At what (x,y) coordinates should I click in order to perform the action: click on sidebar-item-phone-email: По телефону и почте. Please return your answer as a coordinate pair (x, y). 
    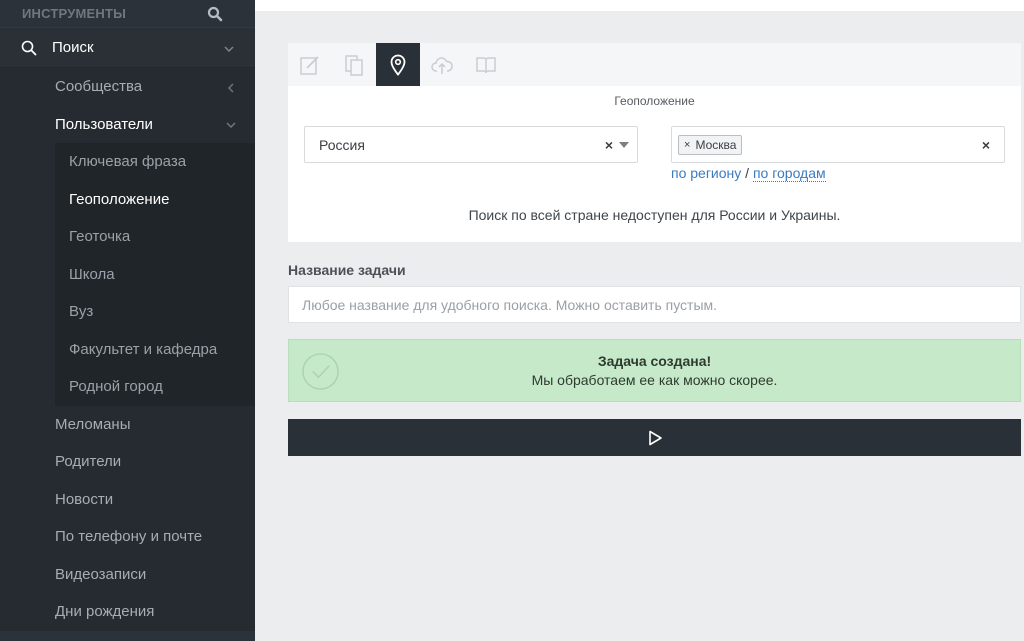
    Looking at the image, I should click on (127, 537).